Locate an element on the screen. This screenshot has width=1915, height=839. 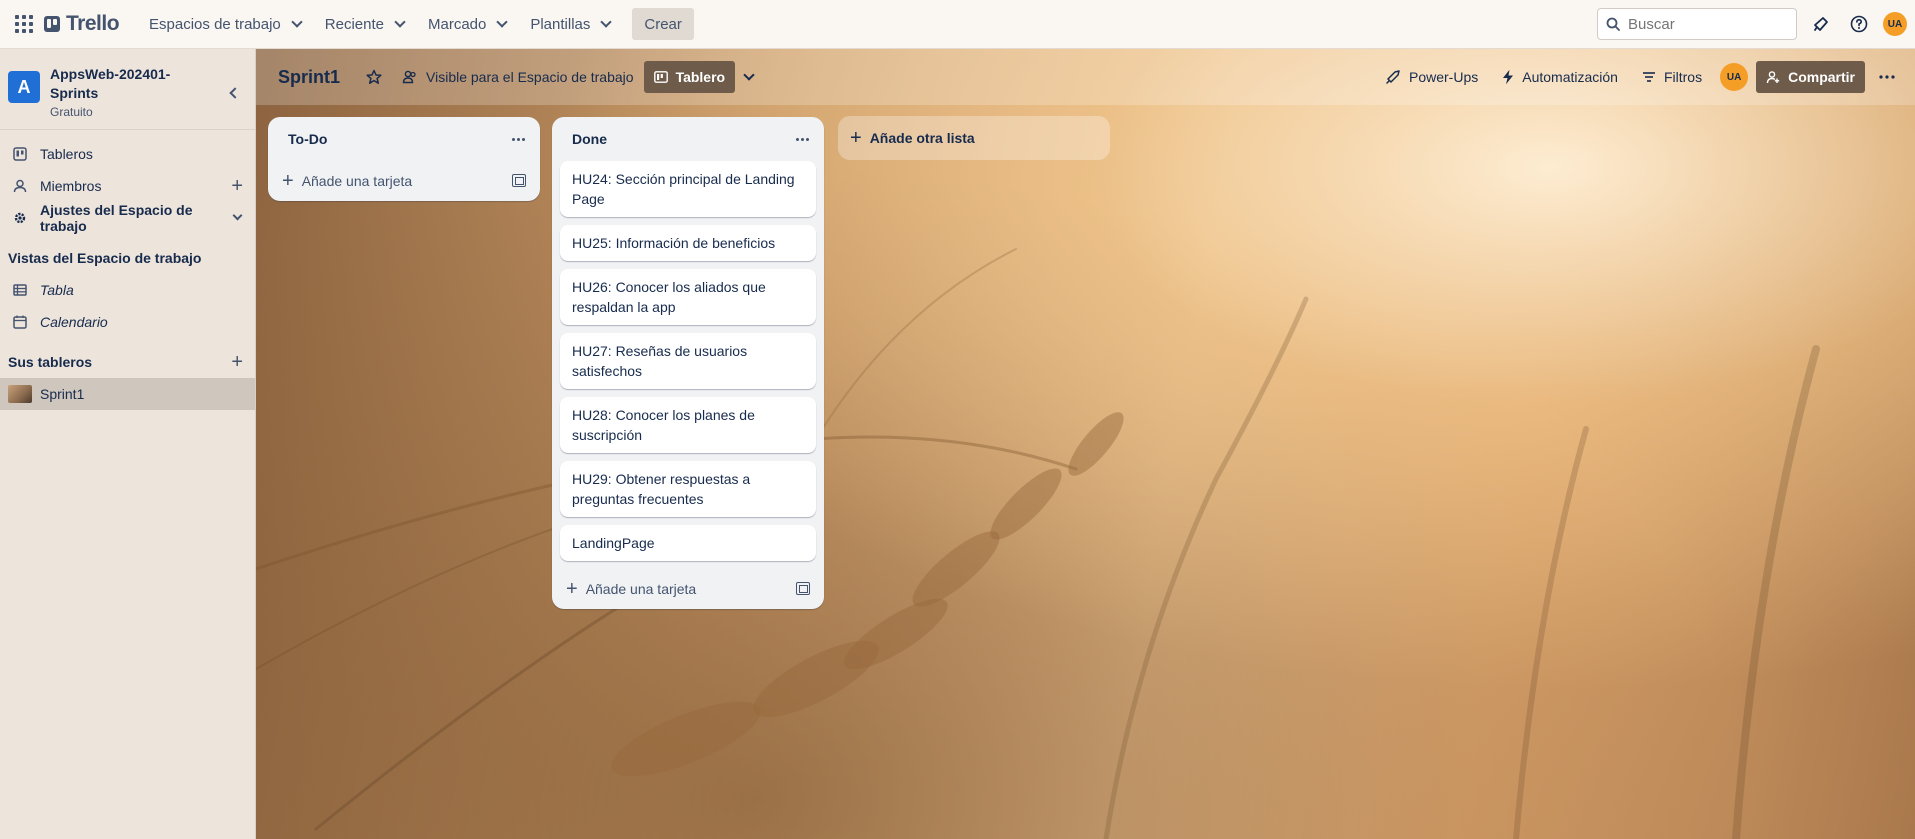
sidebar-board-sprint1: Sprint1 is located at coordinates (127, 394).